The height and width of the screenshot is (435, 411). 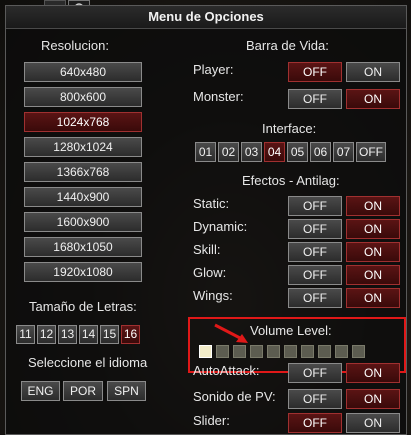 What do you see at coordinates (205, 152) in the screenshot?
I see `interface-option: 01` at bounding box center [205, 152].